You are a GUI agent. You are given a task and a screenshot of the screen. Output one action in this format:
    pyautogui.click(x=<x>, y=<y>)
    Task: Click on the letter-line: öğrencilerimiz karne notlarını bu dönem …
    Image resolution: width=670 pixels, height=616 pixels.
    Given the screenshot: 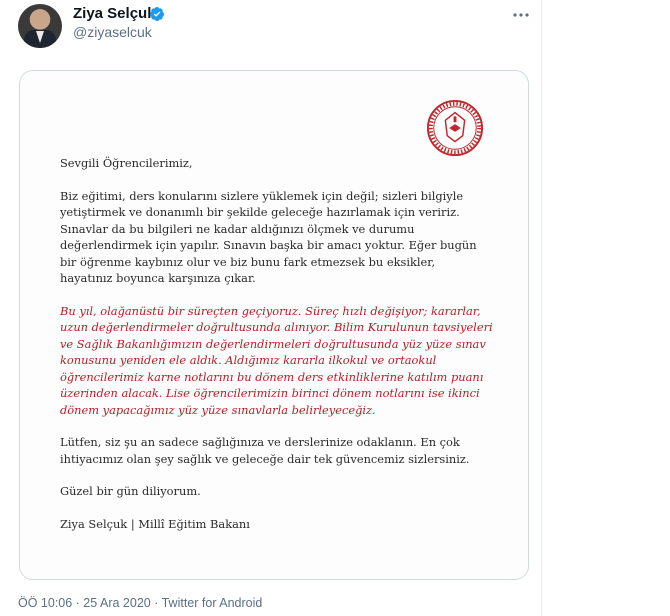 What is the action you would take?
    pyautogui.click(x=272, y=376)
    